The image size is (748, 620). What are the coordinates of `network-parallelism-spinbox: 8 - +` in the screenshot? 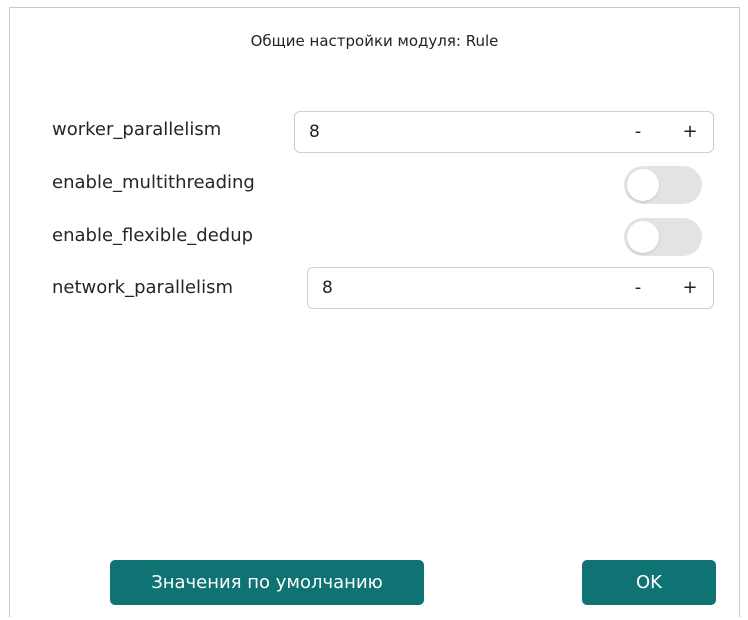 It's located at (510, 288).